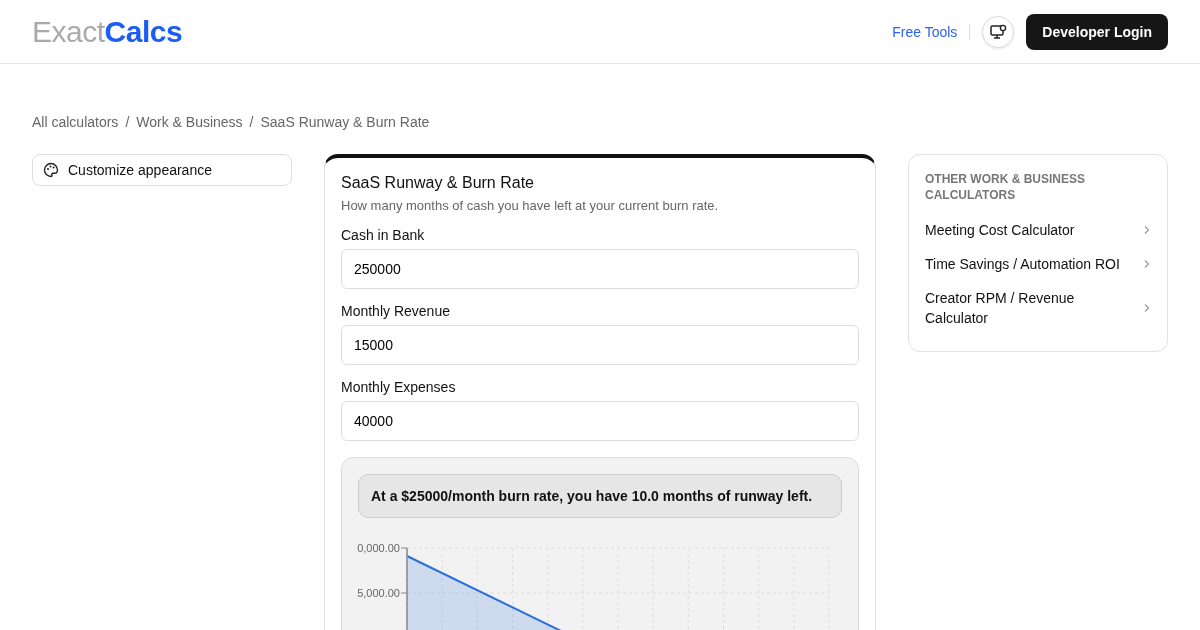 Image resolution: width=1200 pixels, height=630 pixels. I want to click on y-tick-label: 0,000.00, so click(378, 548).